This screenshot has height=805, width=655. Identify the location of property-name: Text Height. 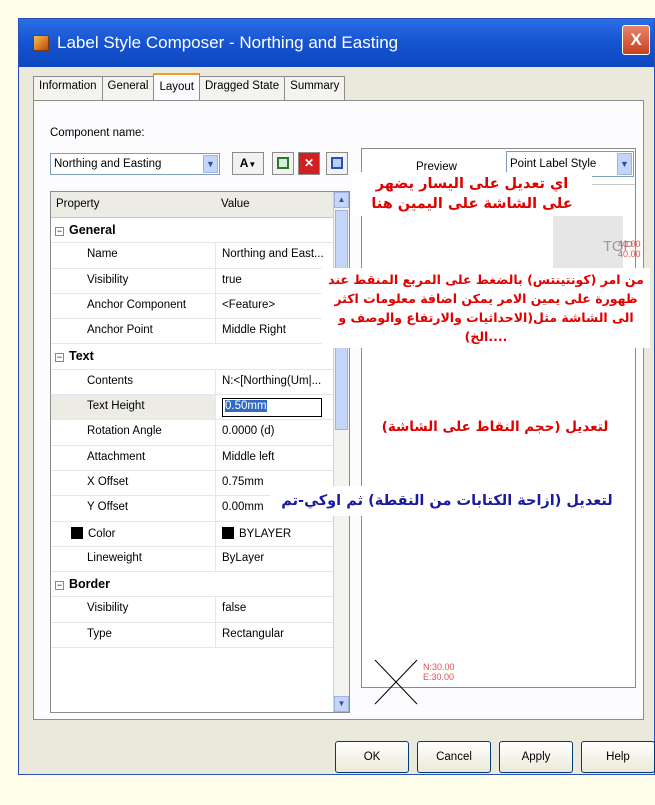
(133, 407).